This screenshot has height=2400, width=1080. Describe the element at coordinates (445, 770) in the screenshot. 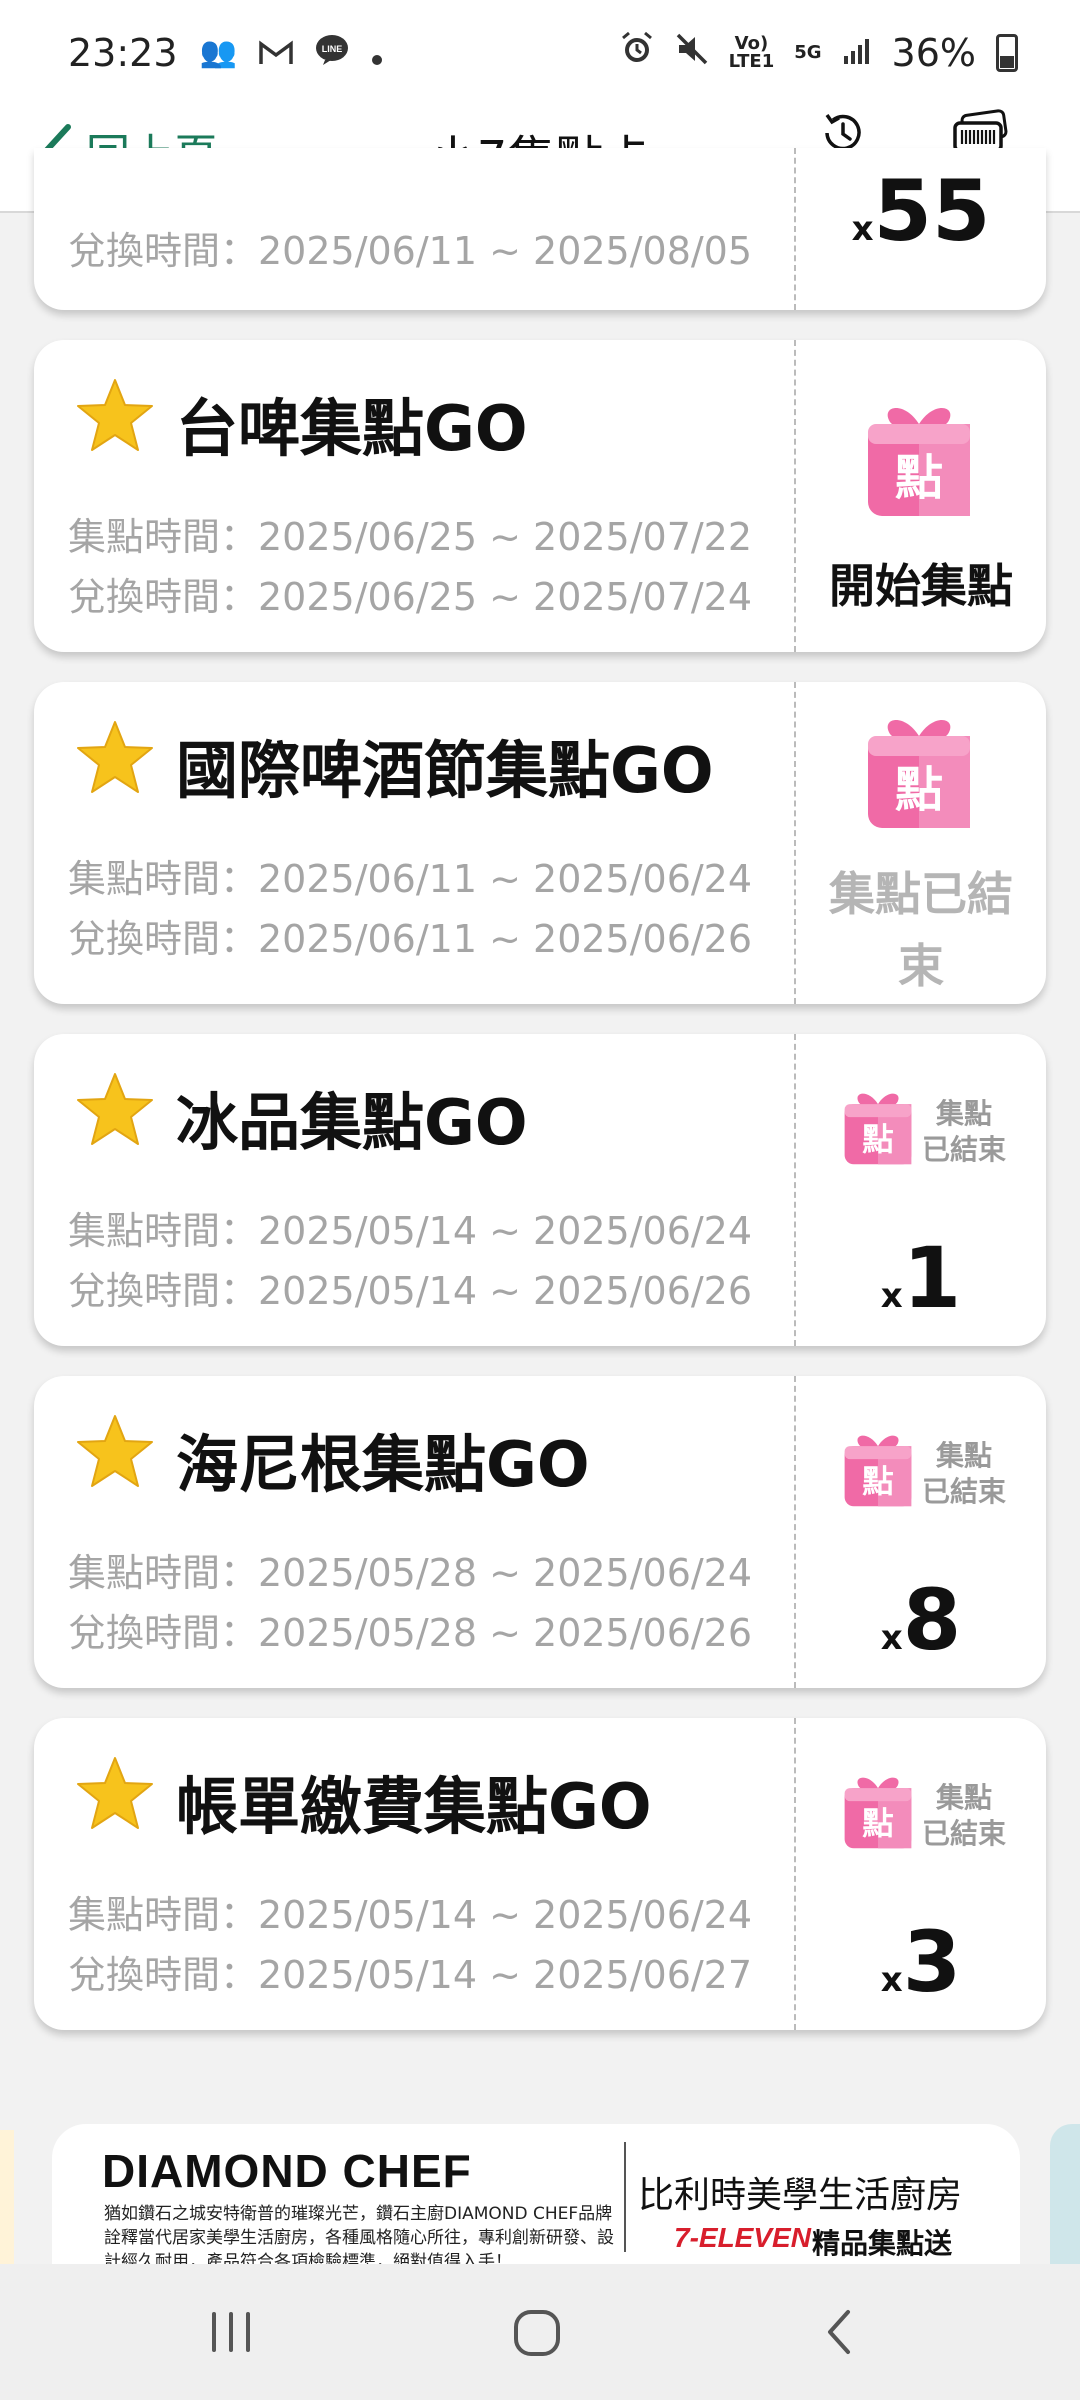

I see `card-title: 國際啤酒節集點GO` at that location.